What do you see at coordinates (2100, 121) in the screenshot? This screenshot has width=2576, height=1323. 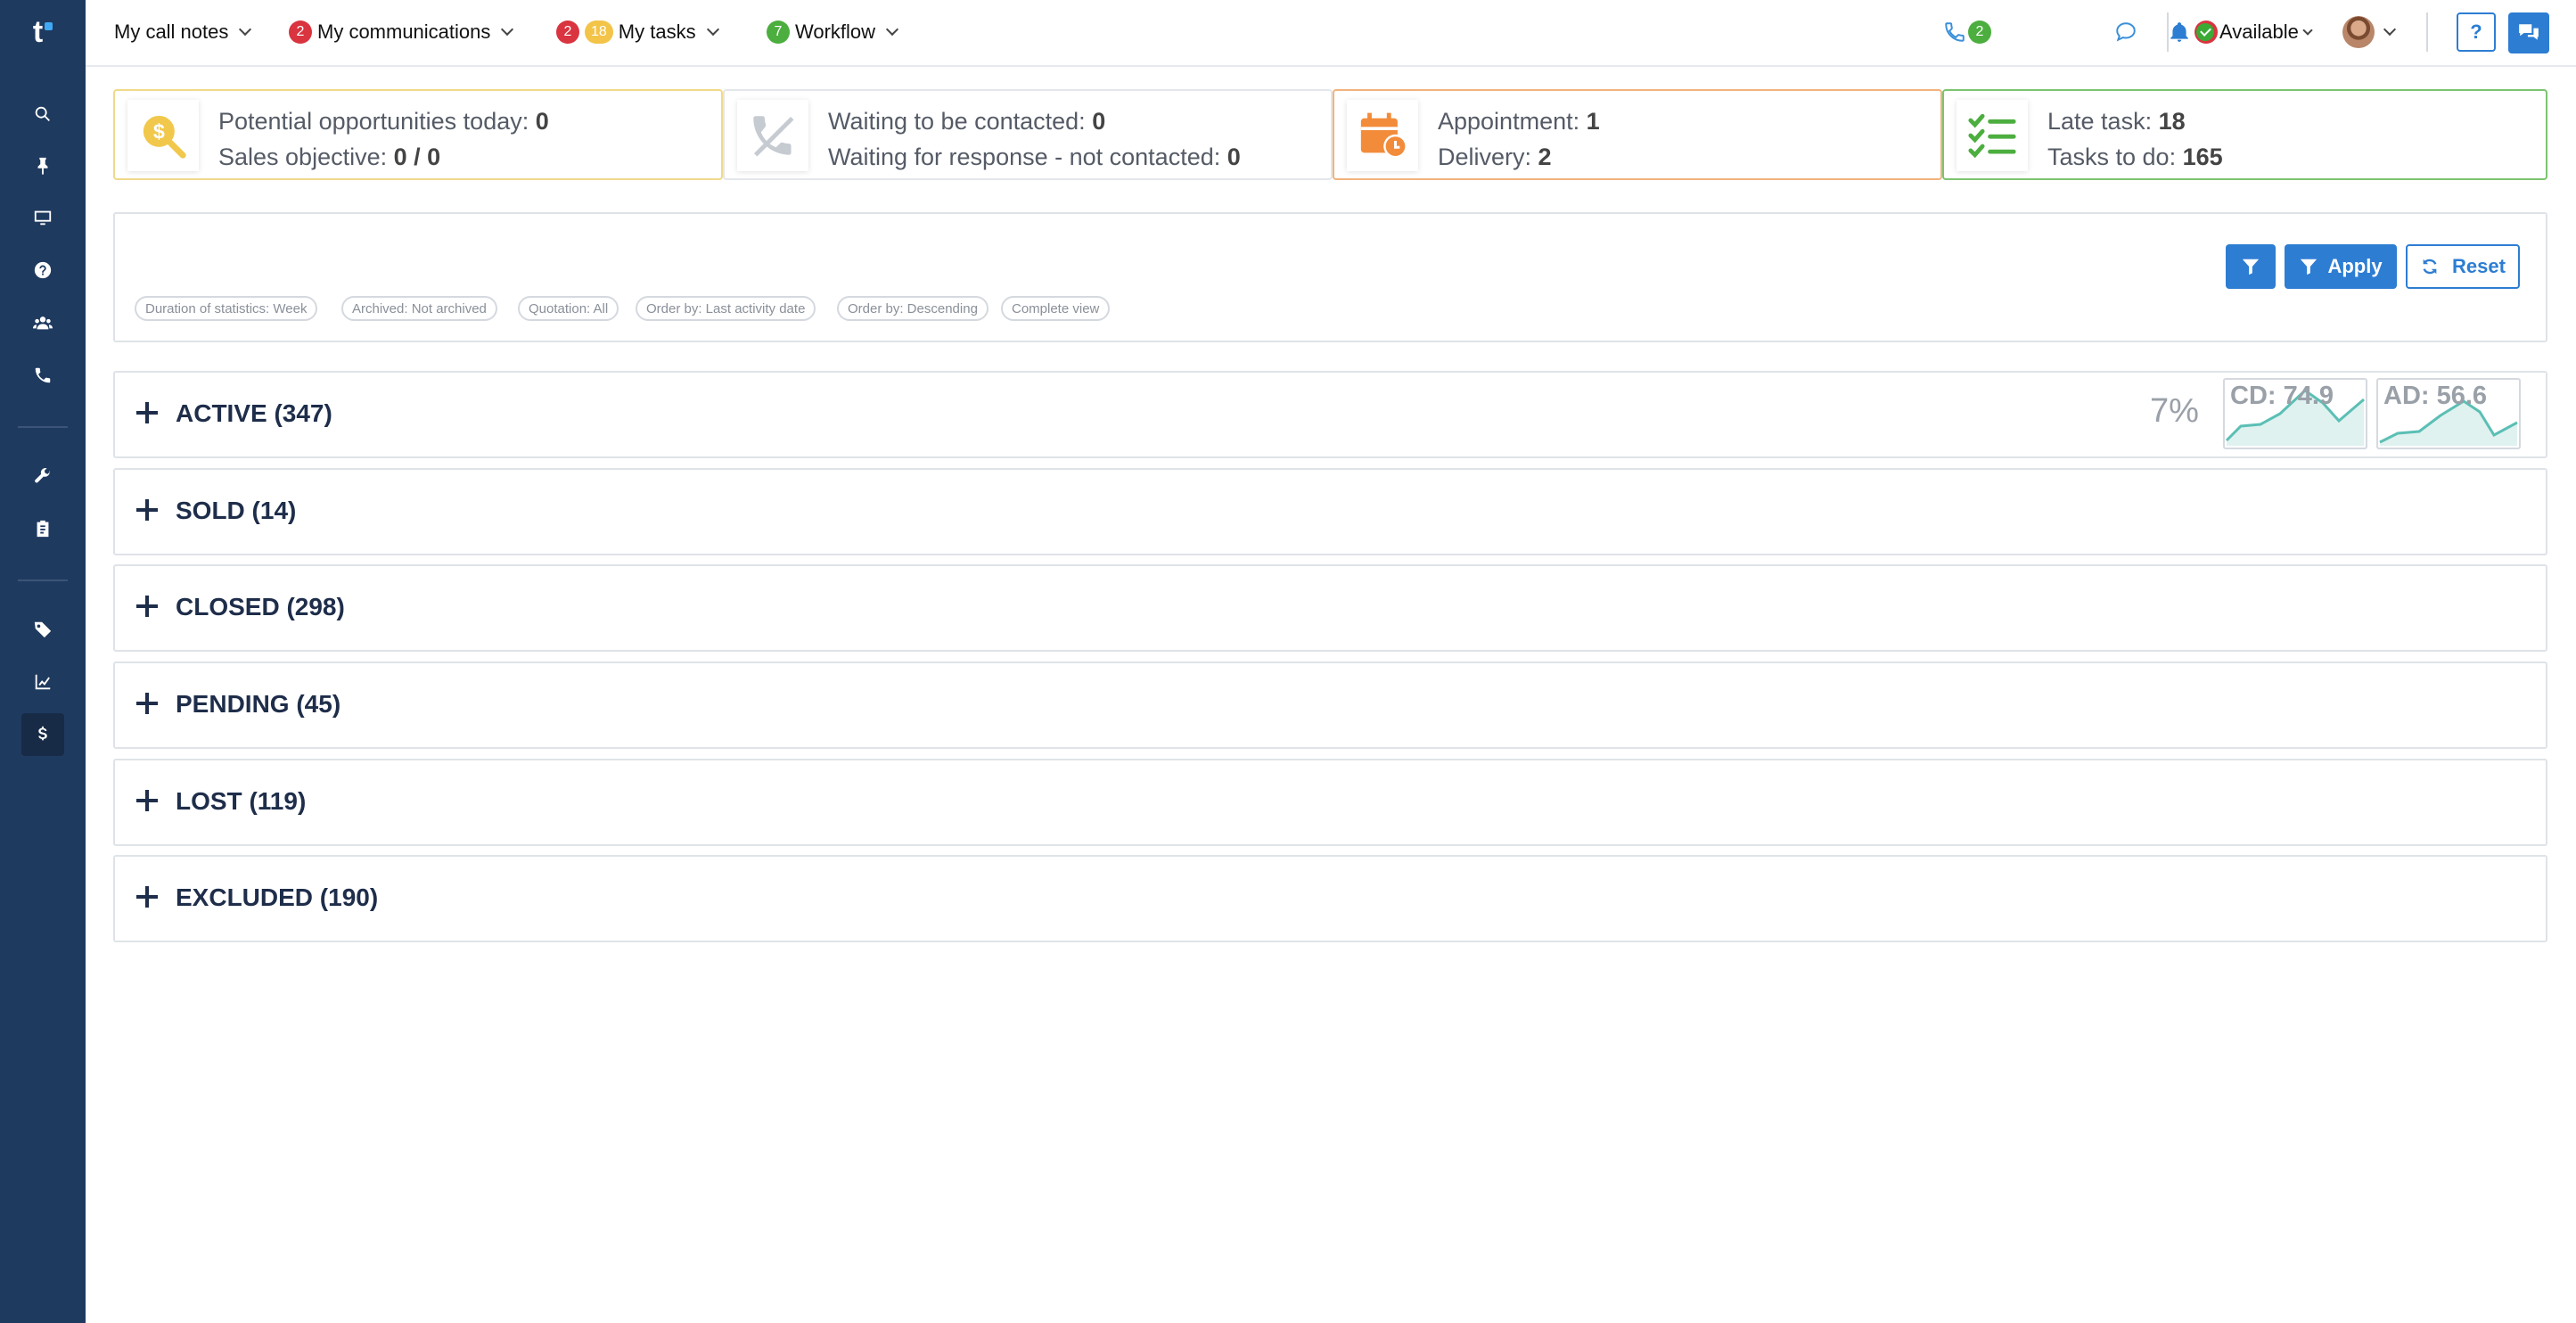 I see `stat-label: Late task:` at bounding box center [2100, 121].